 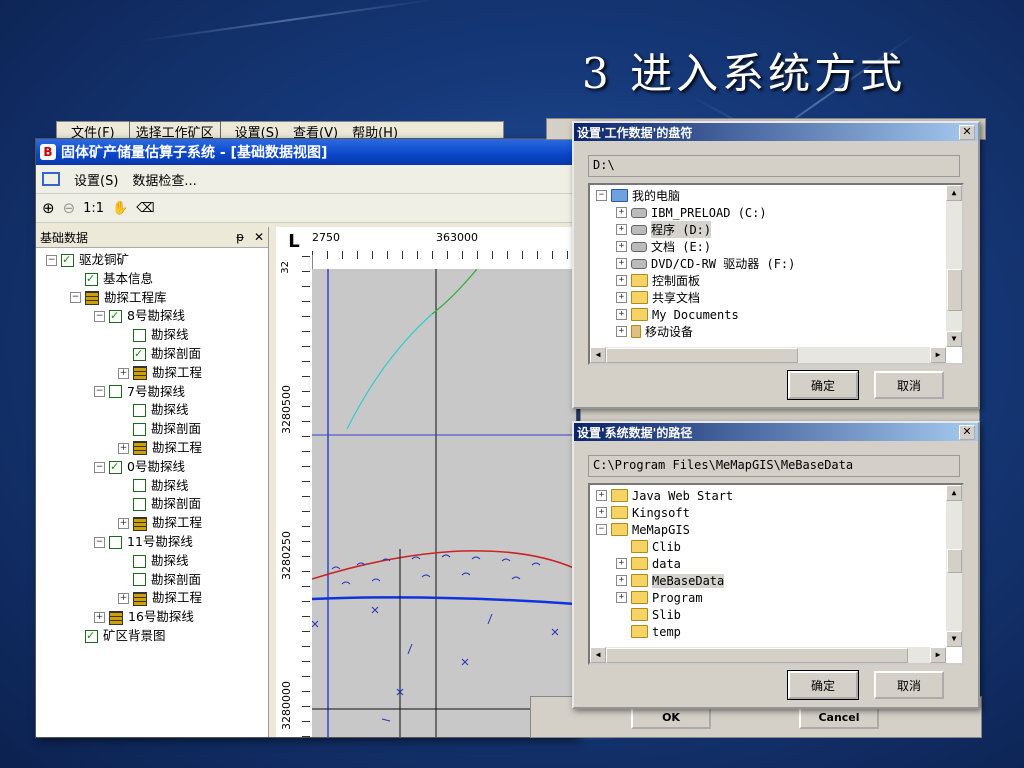 I want to click on settings-menu: 设置(S), so click(x=96, y=179).